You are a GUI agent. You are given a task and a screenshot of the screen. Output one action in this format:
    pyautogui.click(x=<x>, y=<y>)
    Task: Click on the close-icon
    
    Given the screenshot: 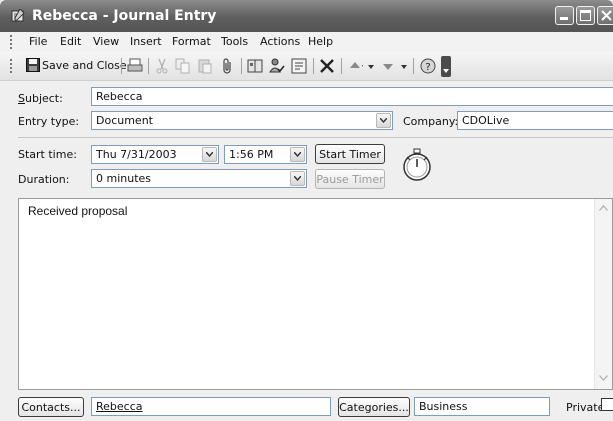 What is the action you would take?
    pyautogui.click(x=606, y=15)
    